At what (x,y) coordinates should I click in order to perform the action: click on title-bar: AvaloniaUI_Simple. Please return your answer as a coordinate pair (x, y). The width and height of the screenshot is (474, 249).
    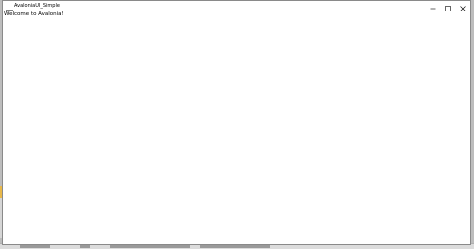
    Looking at the image, I should click on (236, 9).